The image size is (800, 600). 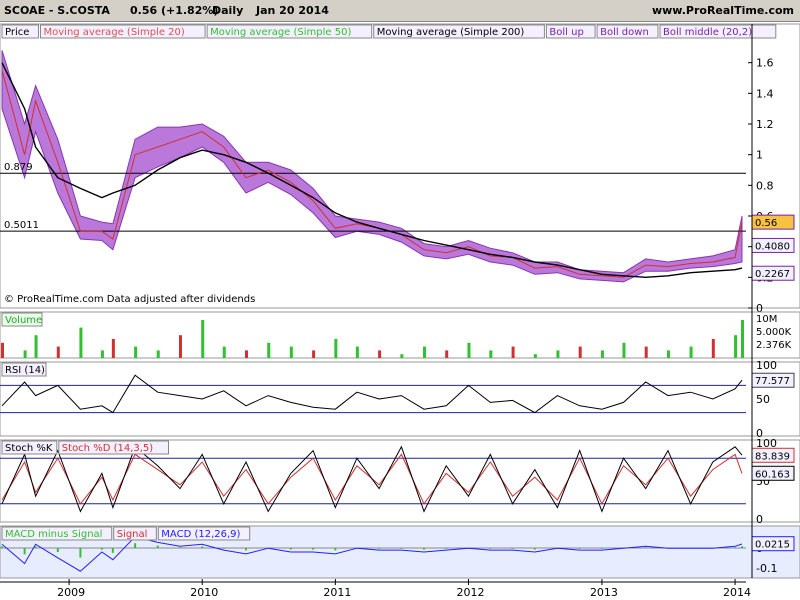 What do you see at coordinates (470, 592) in the screenshot?
I see `x-tick-label-3: 2012` at bounding box center [470, 592].